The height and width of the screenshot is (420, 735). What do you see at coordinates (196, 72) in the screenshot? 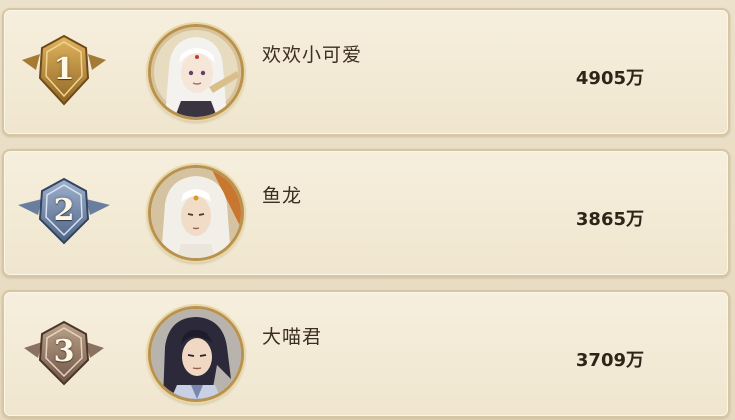
I see `white-haired-girl-avatar-icon` at bounding box center [196, 72].